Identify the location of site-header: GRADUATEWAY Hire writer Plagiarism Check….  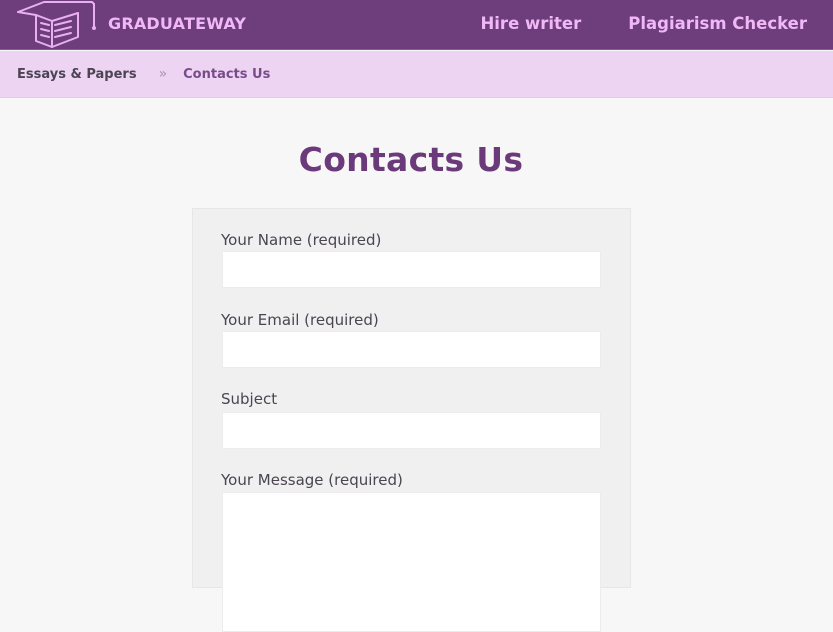
(416, 25).